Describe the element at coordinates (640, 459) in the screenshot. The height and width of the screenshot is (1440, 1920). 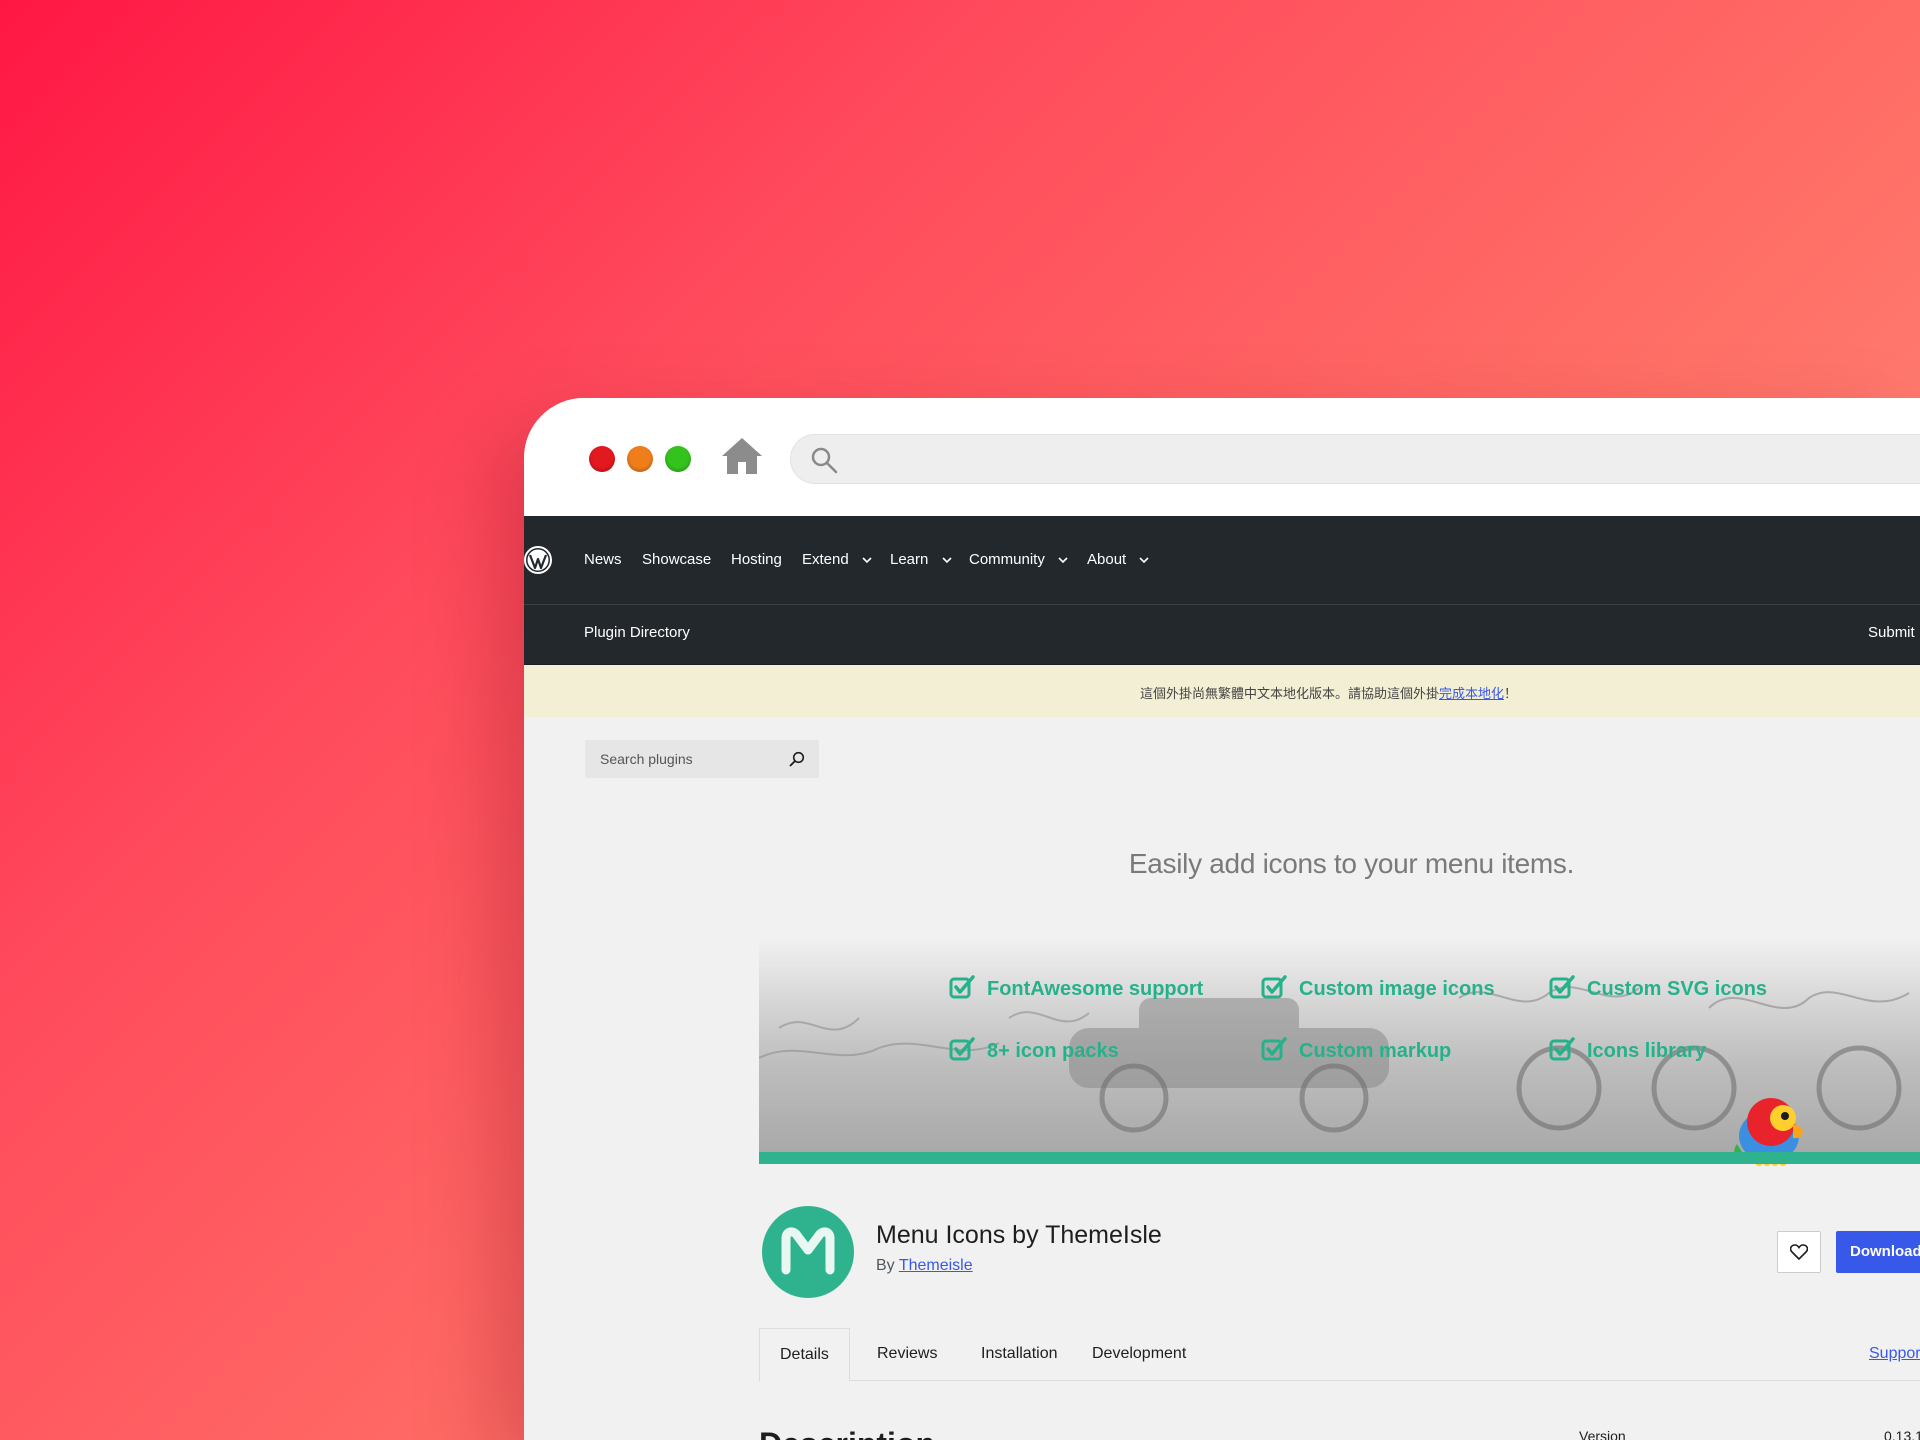
I see `minimize-window-button` at that location.